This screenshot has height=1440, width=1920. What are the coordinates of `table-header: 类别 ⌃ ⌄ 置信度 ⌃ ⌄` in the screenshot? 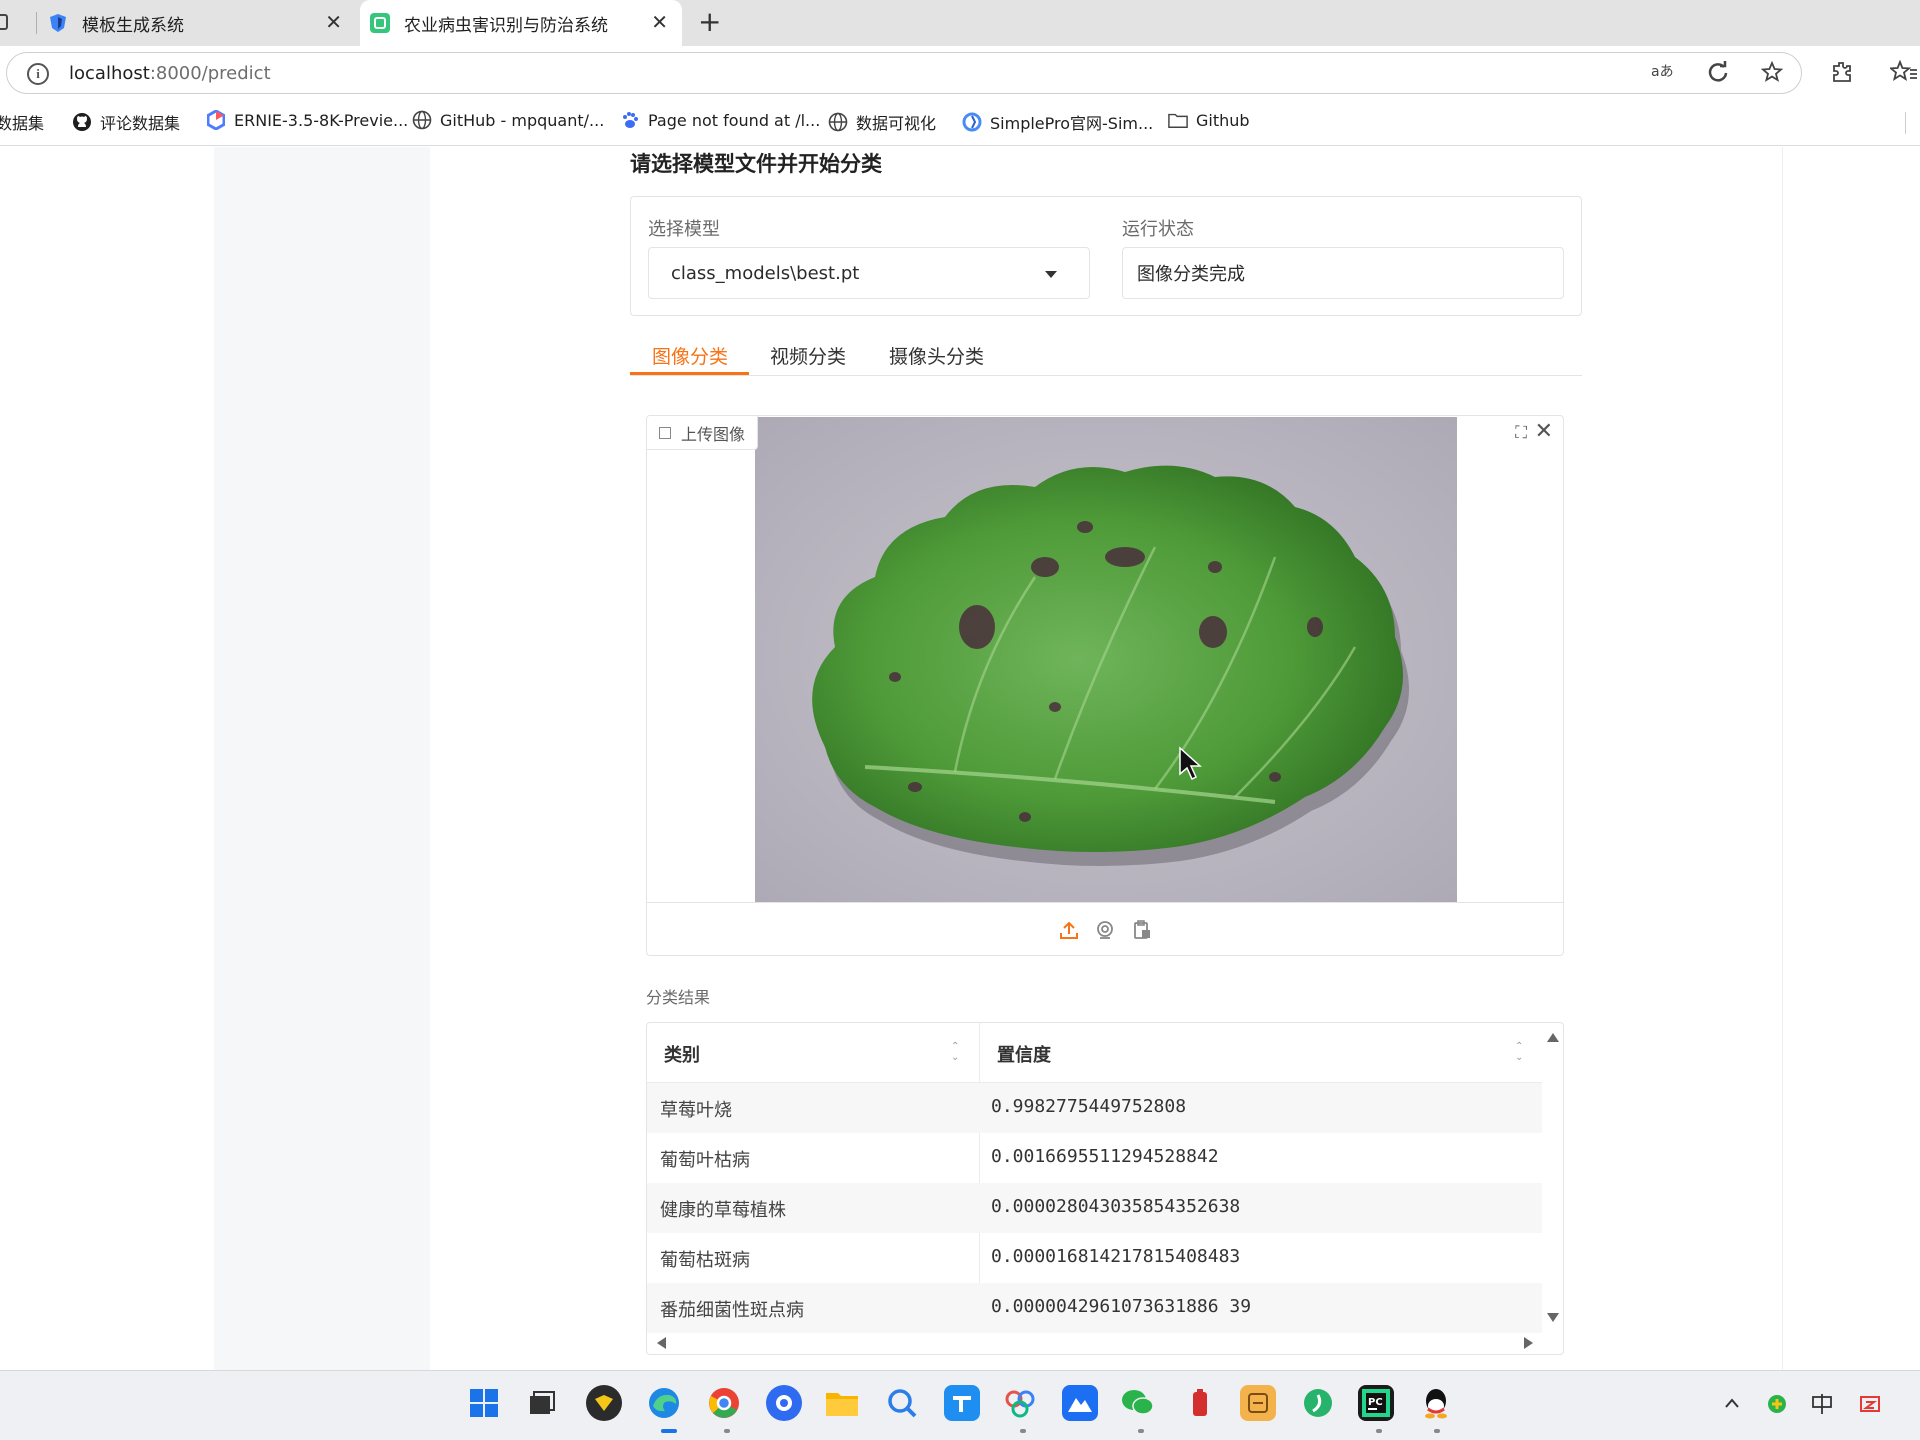 It's located at (1094, 1053).